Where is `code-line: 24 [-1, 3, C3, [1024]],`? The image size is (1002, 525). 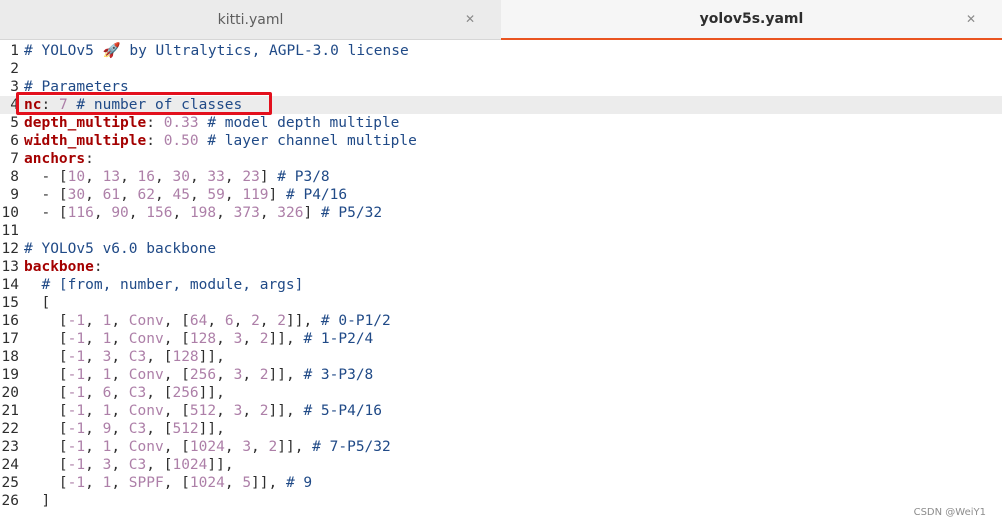 code-line: 24 [-1, 3, C3, [1024]], is located at coordinates (501, 465).